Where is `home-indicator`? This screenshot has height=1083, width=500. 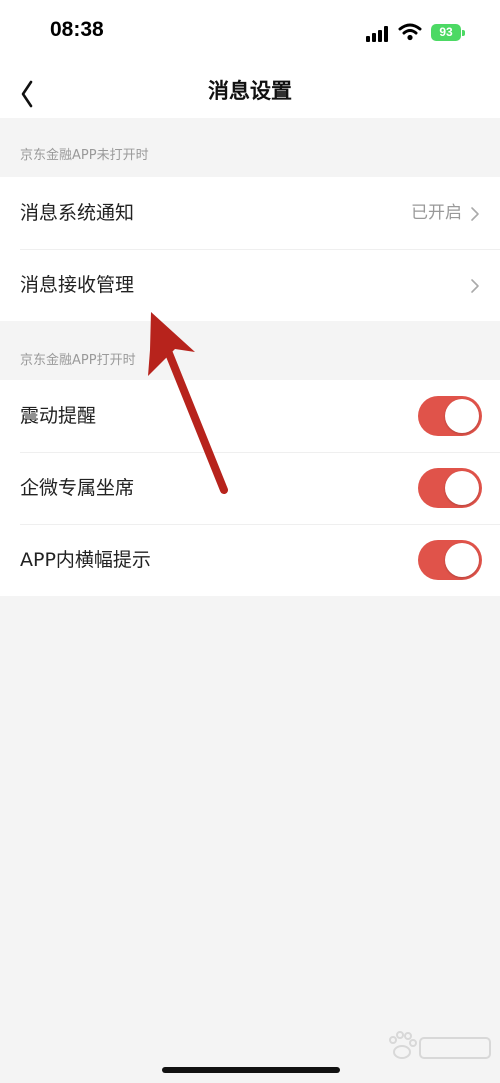 home-indicator is located at coordinates (251, 1070).